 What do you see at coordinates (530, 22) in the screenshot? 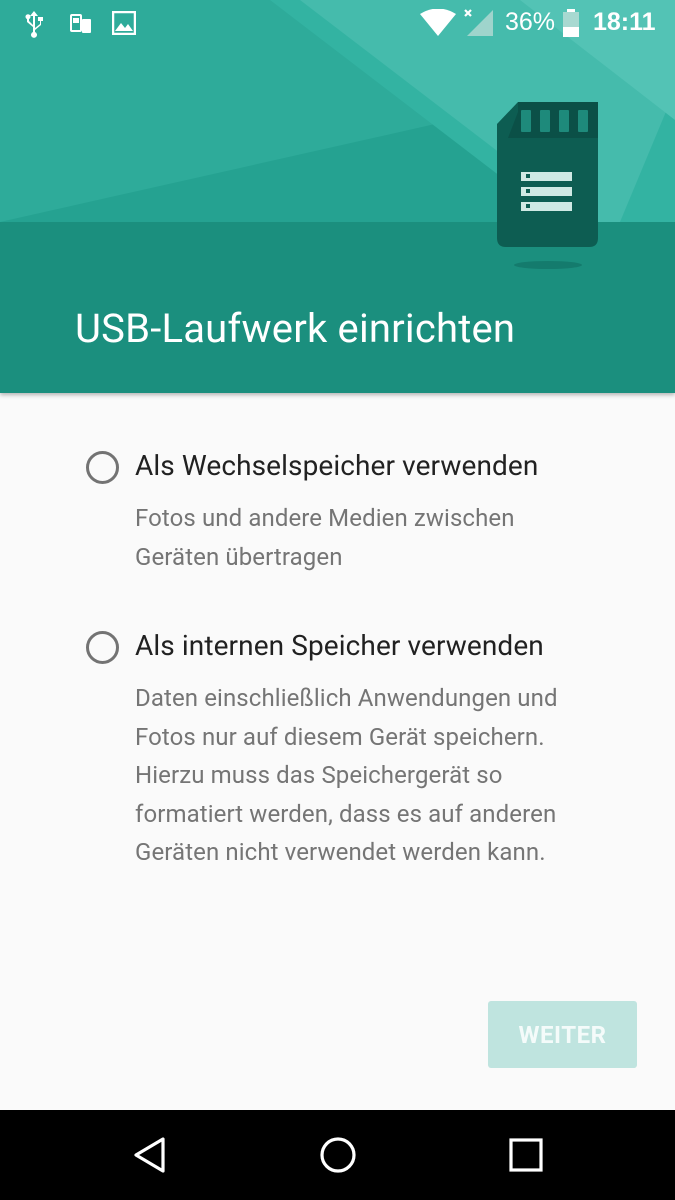
I see `battery-percentage: 36%` at bounding box center [530, 22].